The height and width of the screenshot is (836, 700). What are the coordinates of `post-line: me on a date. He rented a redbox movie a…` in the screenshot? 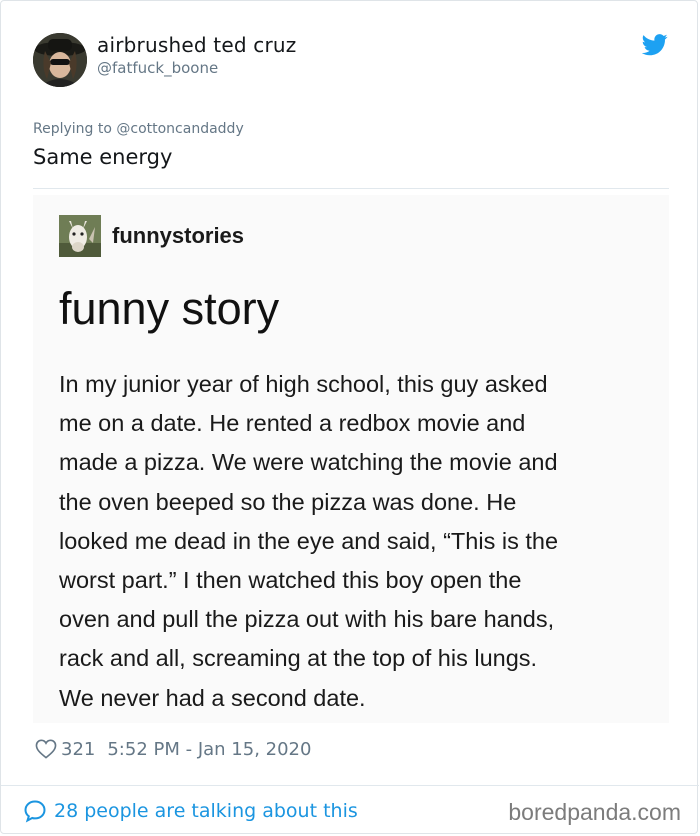 It's located at (292, 423).